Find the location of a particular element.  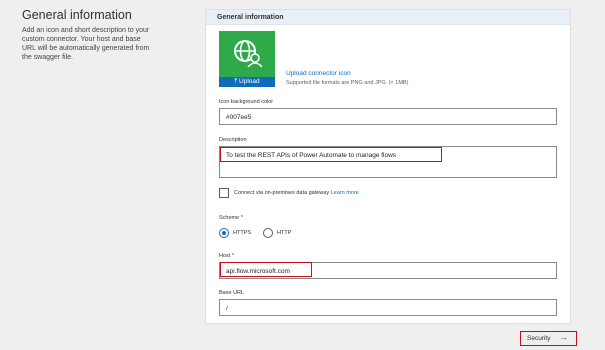

scheme-http-label: HTTP is located at coordinates (284, 233).